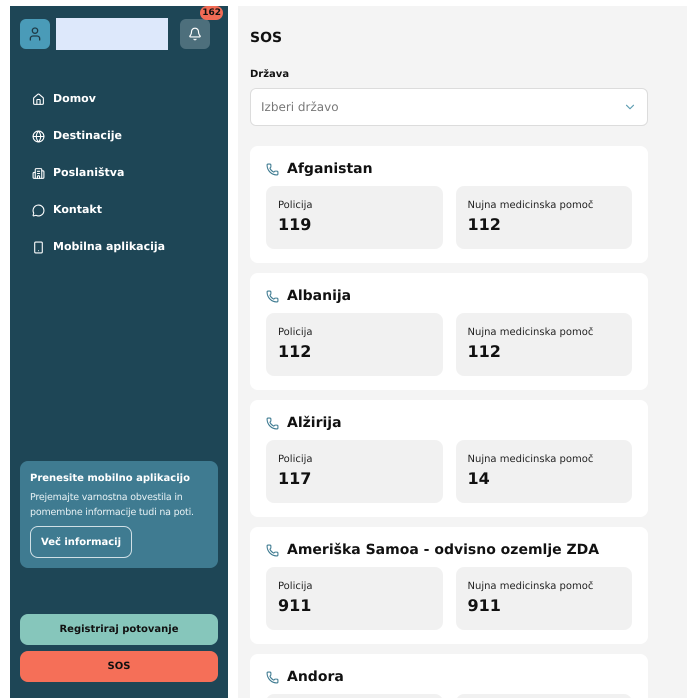  What do you see at coordinates (112, 505) in the screenshot?
I see `promo-text: Prejemajte varnostna obvestila in pomembne informacije tudi na poti.` at bounding box center [112, 505].